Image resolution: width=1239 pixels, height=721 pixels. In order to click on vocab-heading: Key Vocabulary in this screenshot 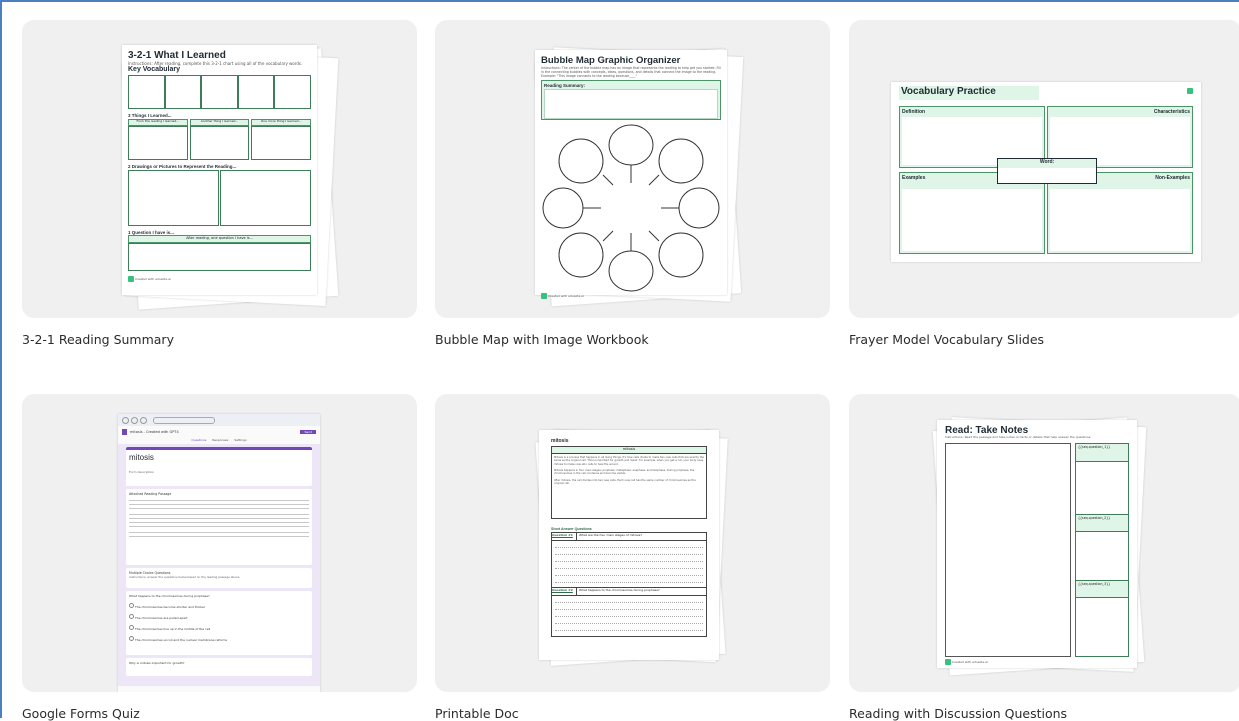, I will do `click(154, 70)`.